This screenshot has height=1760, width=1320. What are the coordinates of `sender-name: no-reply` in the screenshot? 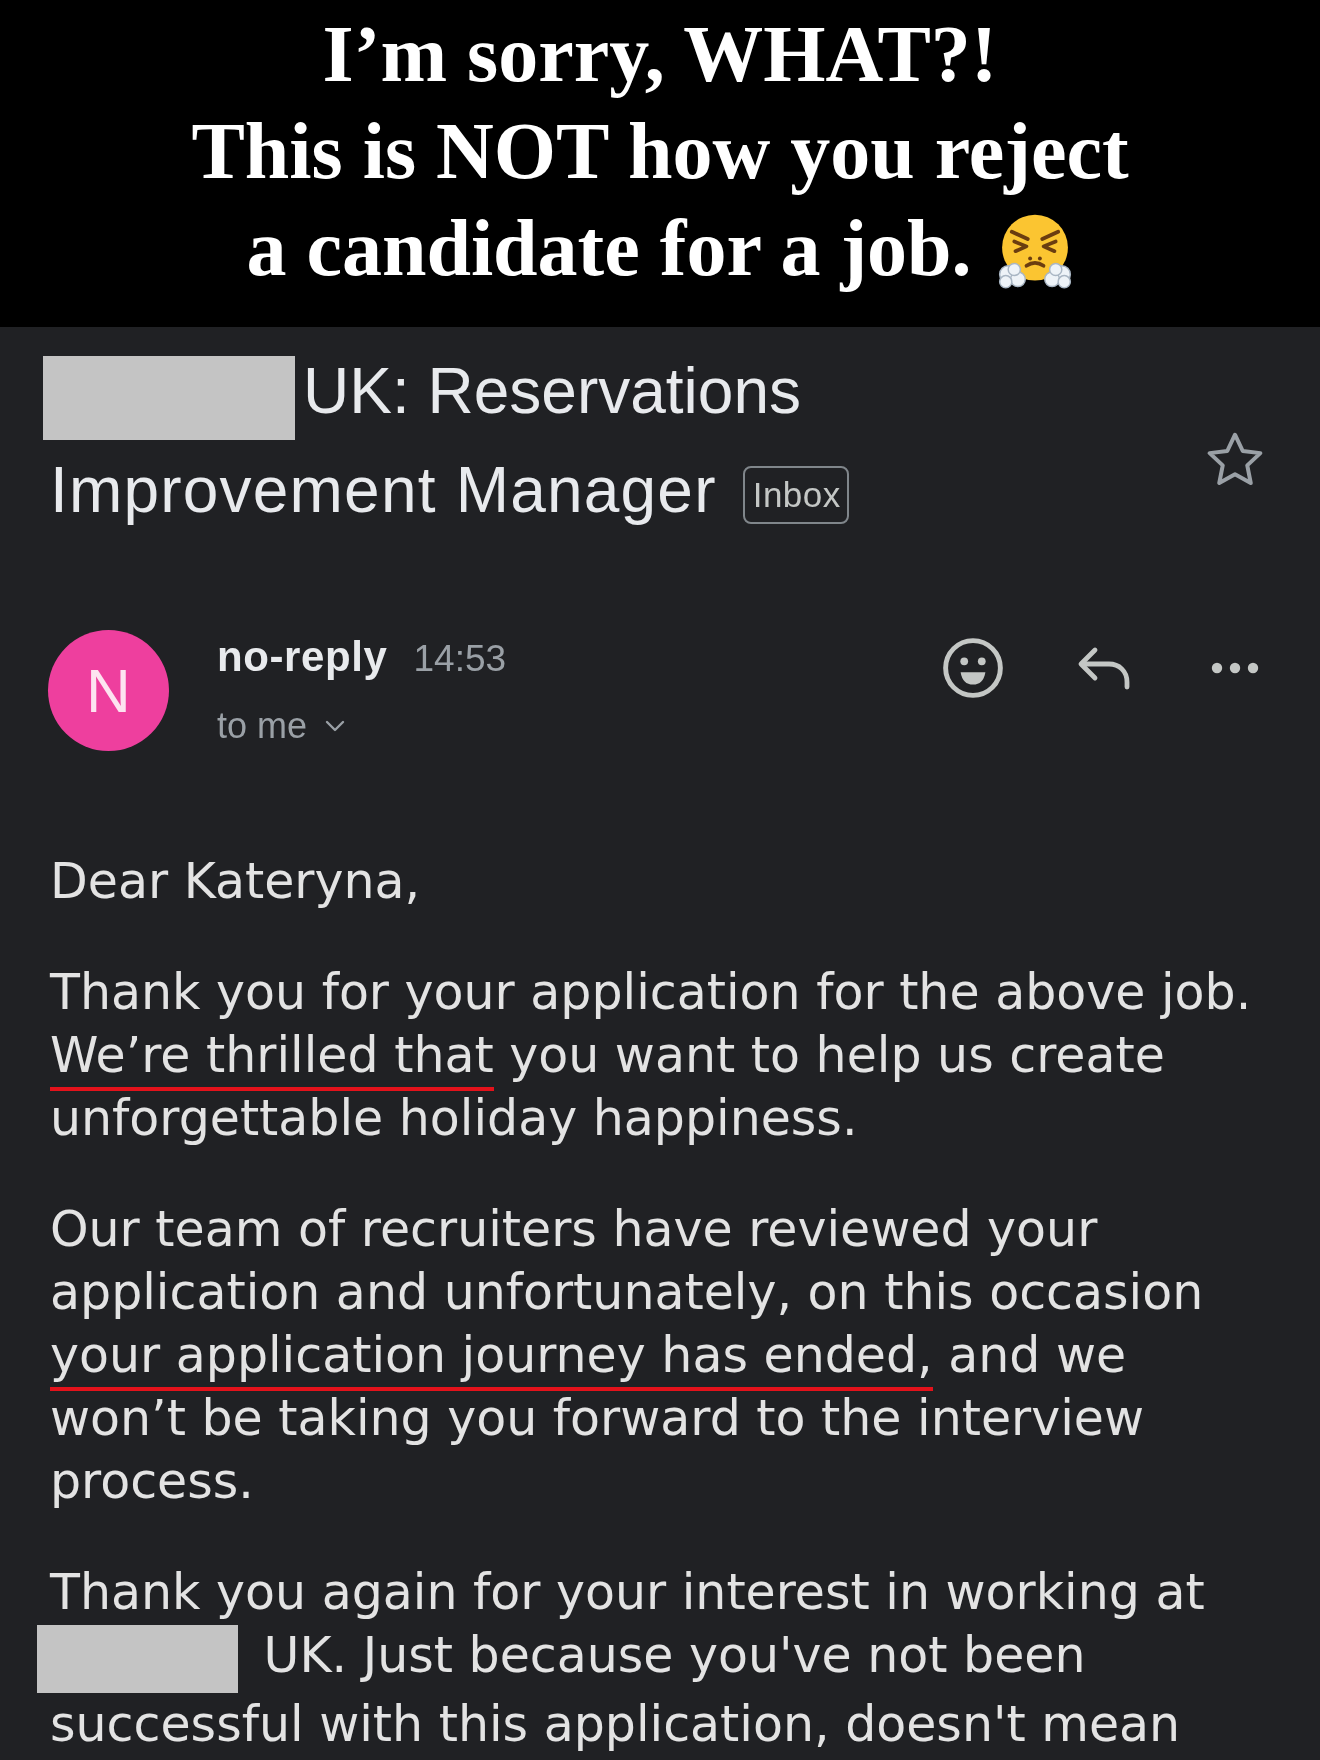 It's located at (302, 657).